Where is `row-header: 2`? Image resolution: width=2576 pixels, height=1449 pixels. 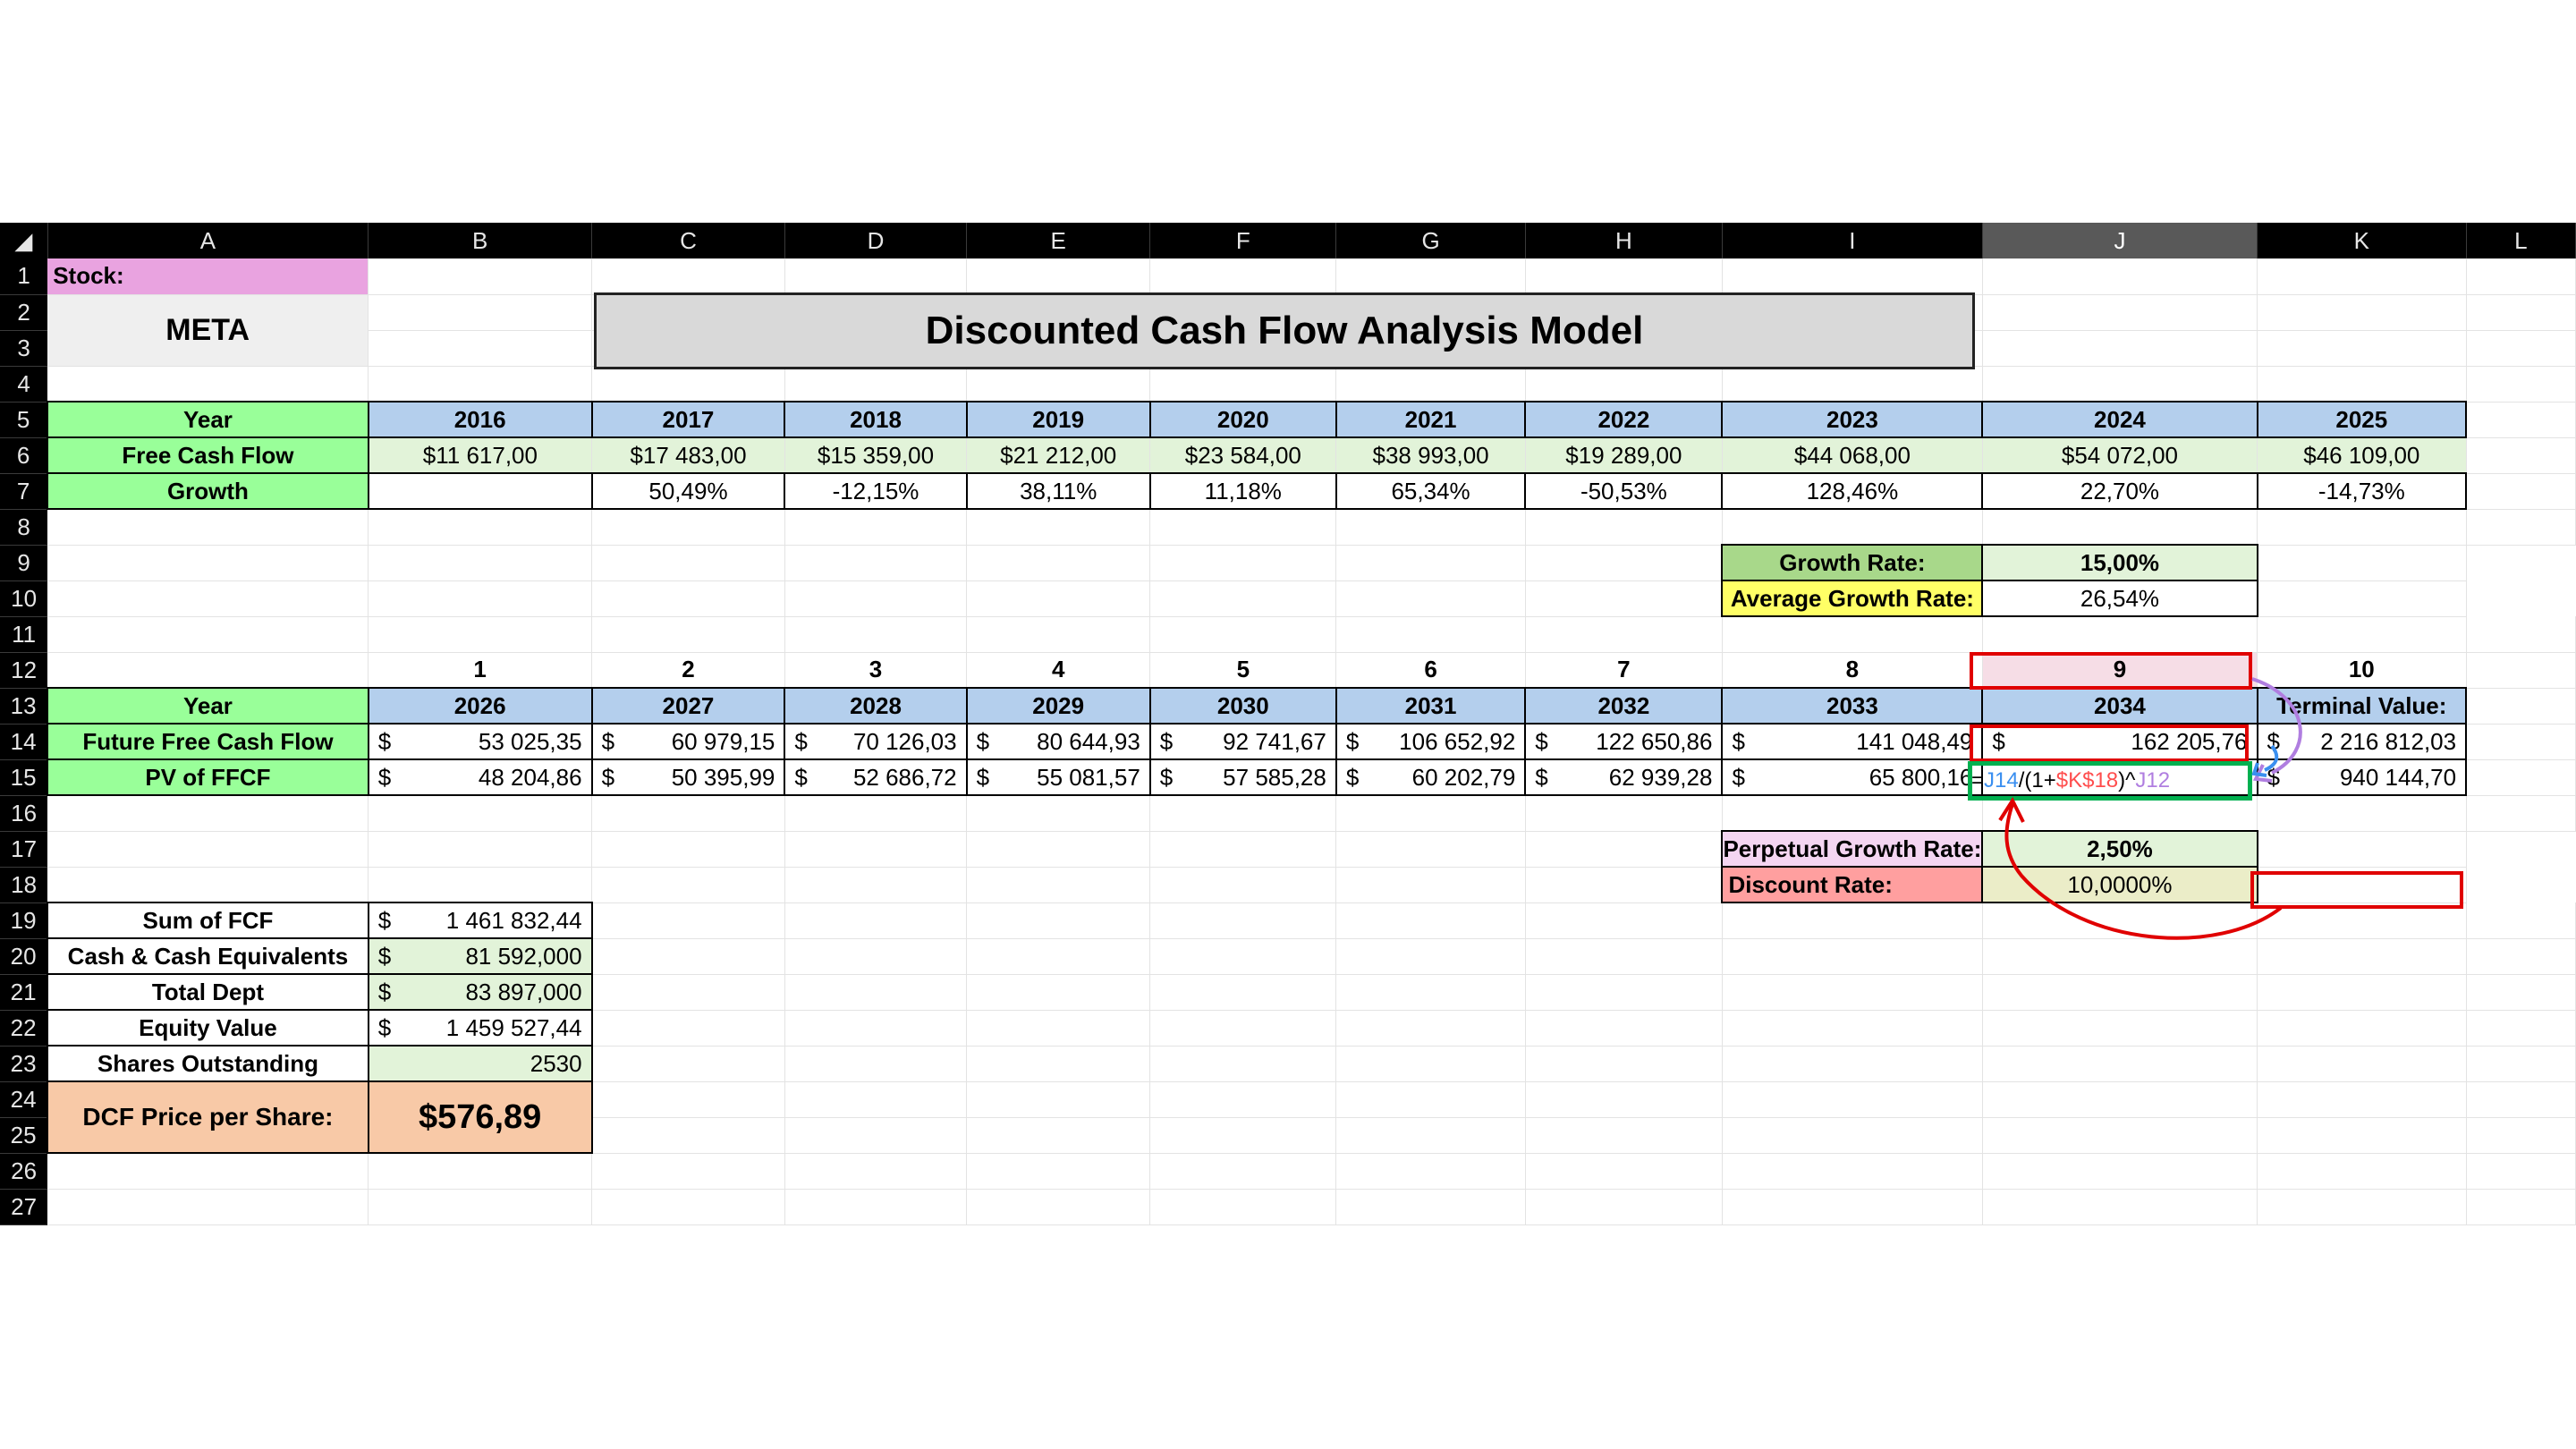 row-header: 2 is located at coordinates (24, 312).